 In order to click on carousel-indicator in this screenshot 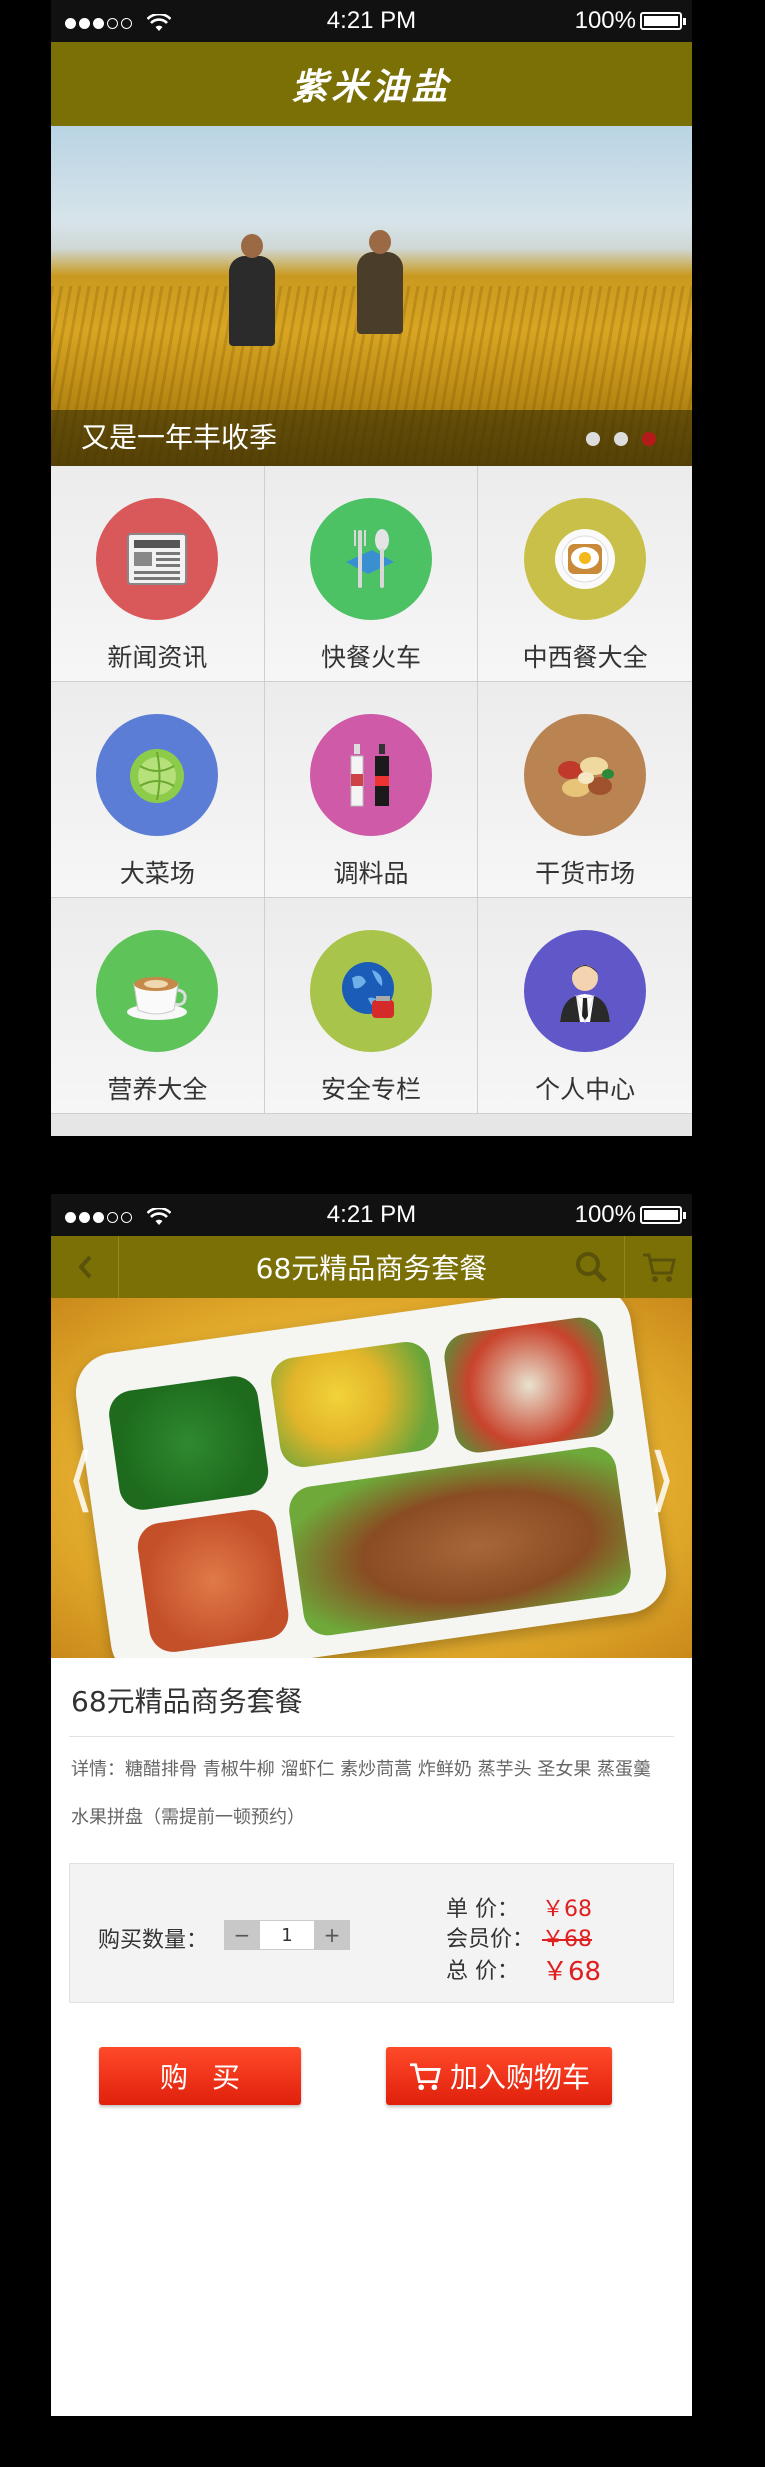, I will do `click(621, 439)`.